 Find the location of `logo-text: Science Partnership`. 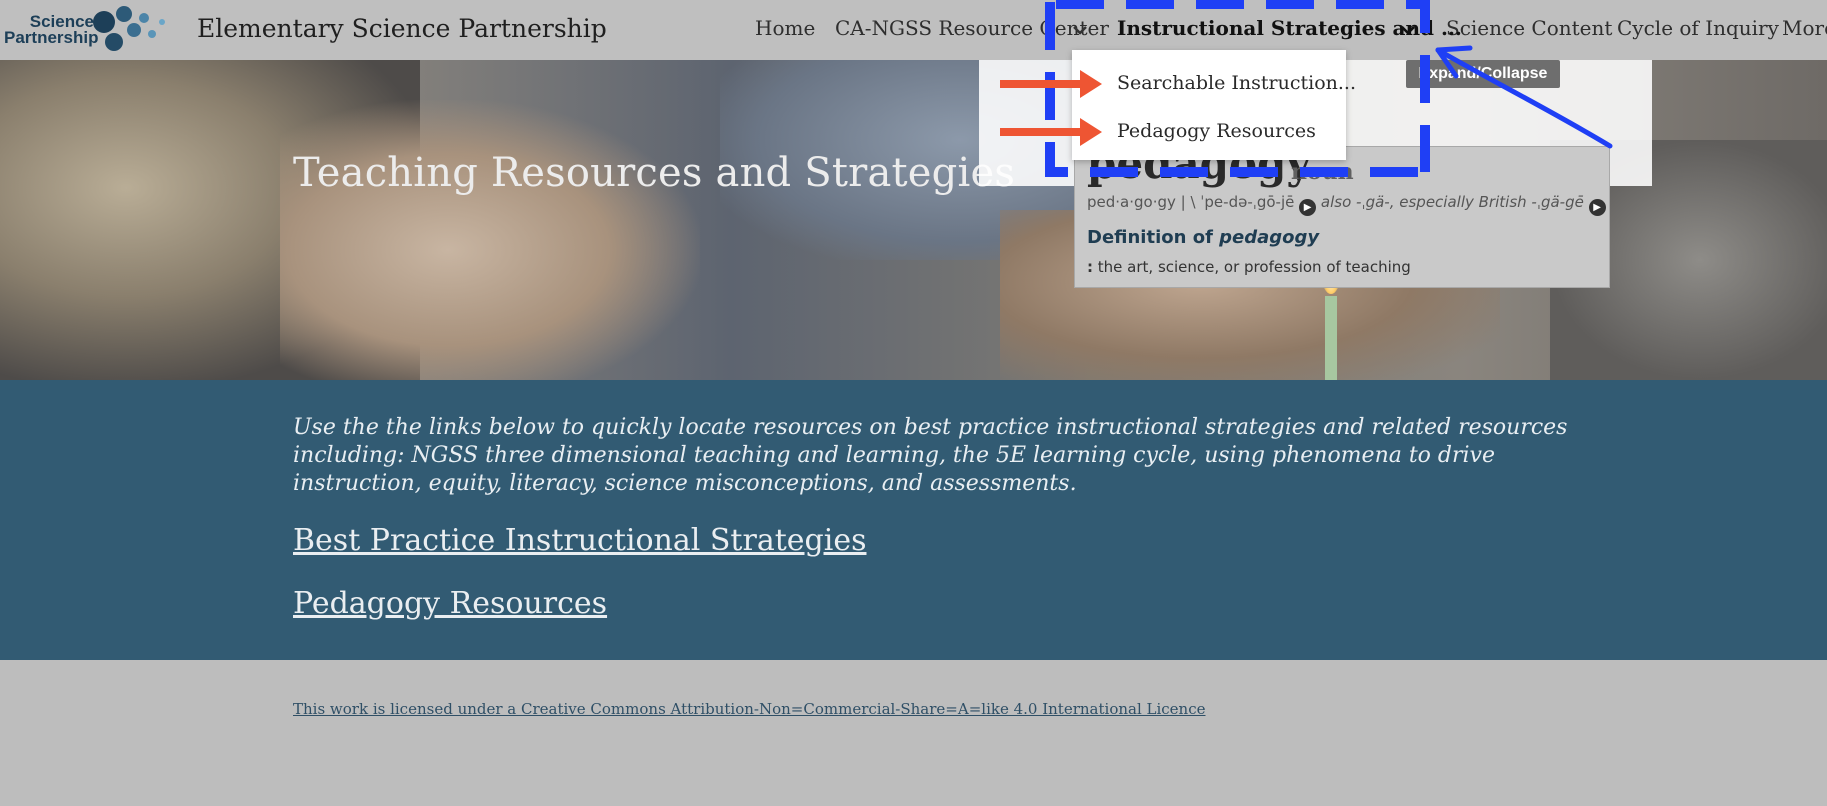

logo-text: Science Partnership is located at coordinates (51, 30).